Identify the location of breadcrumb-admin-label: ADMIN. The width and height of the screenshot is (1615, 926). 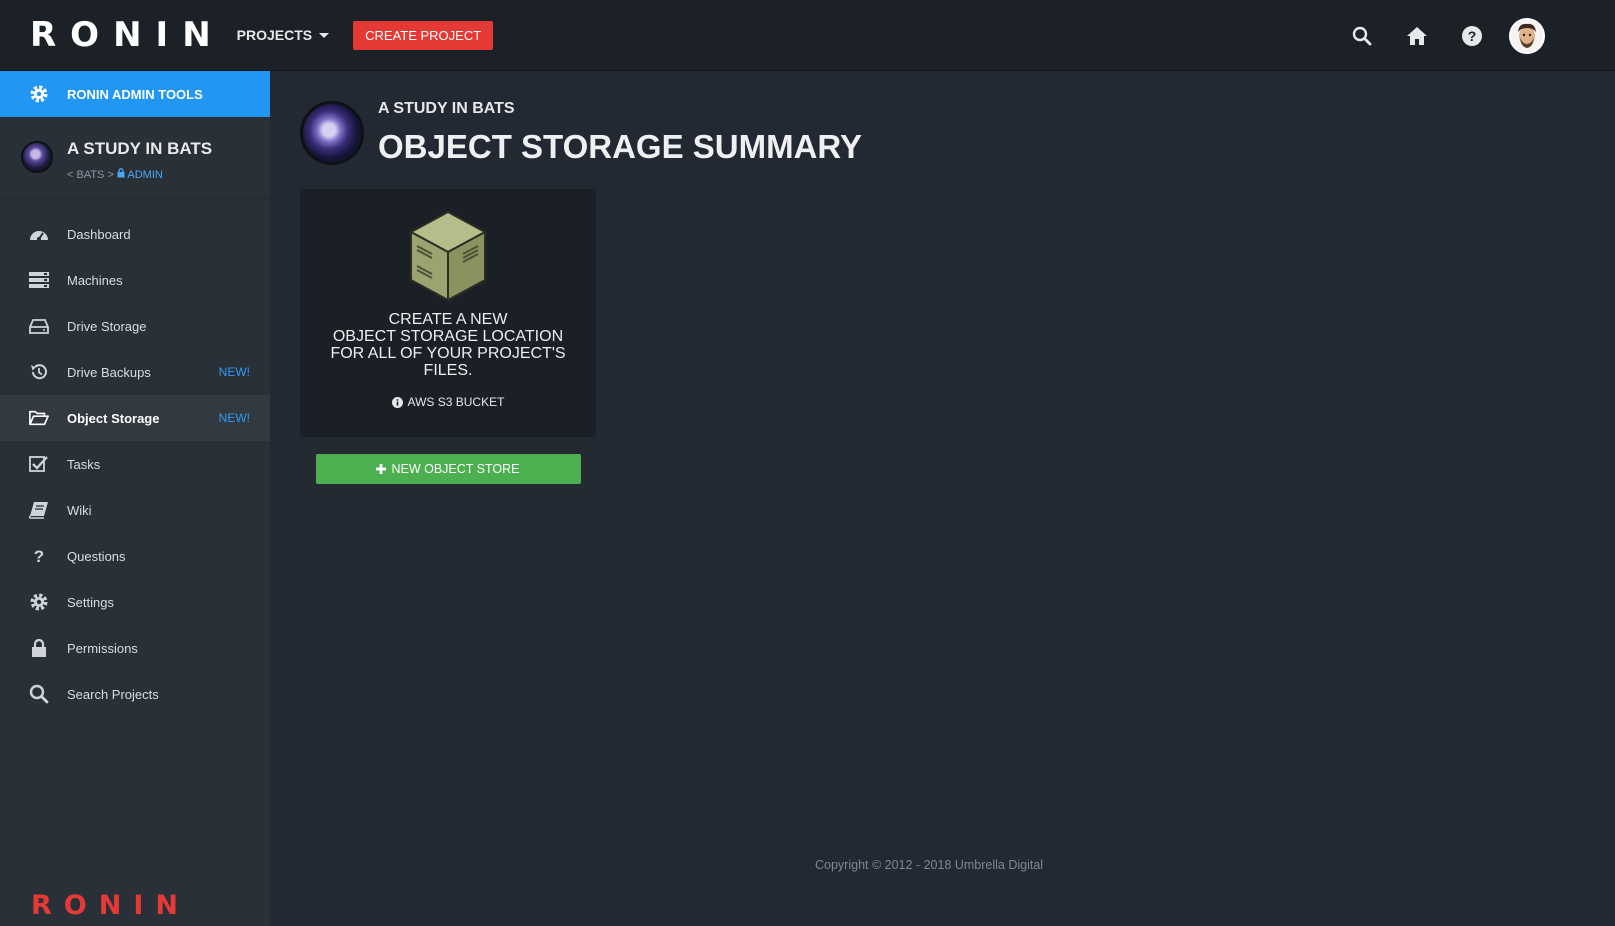
(145, 175).